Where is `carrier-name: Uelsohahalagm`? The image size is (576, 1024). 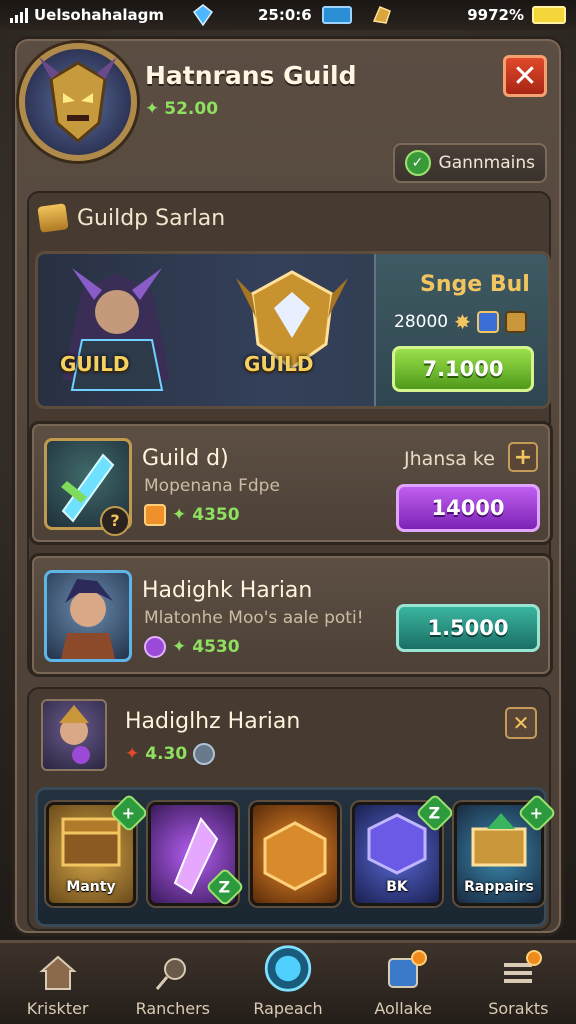 carrier-name: Uelsohahalagm is located at coordinates (99, 15).